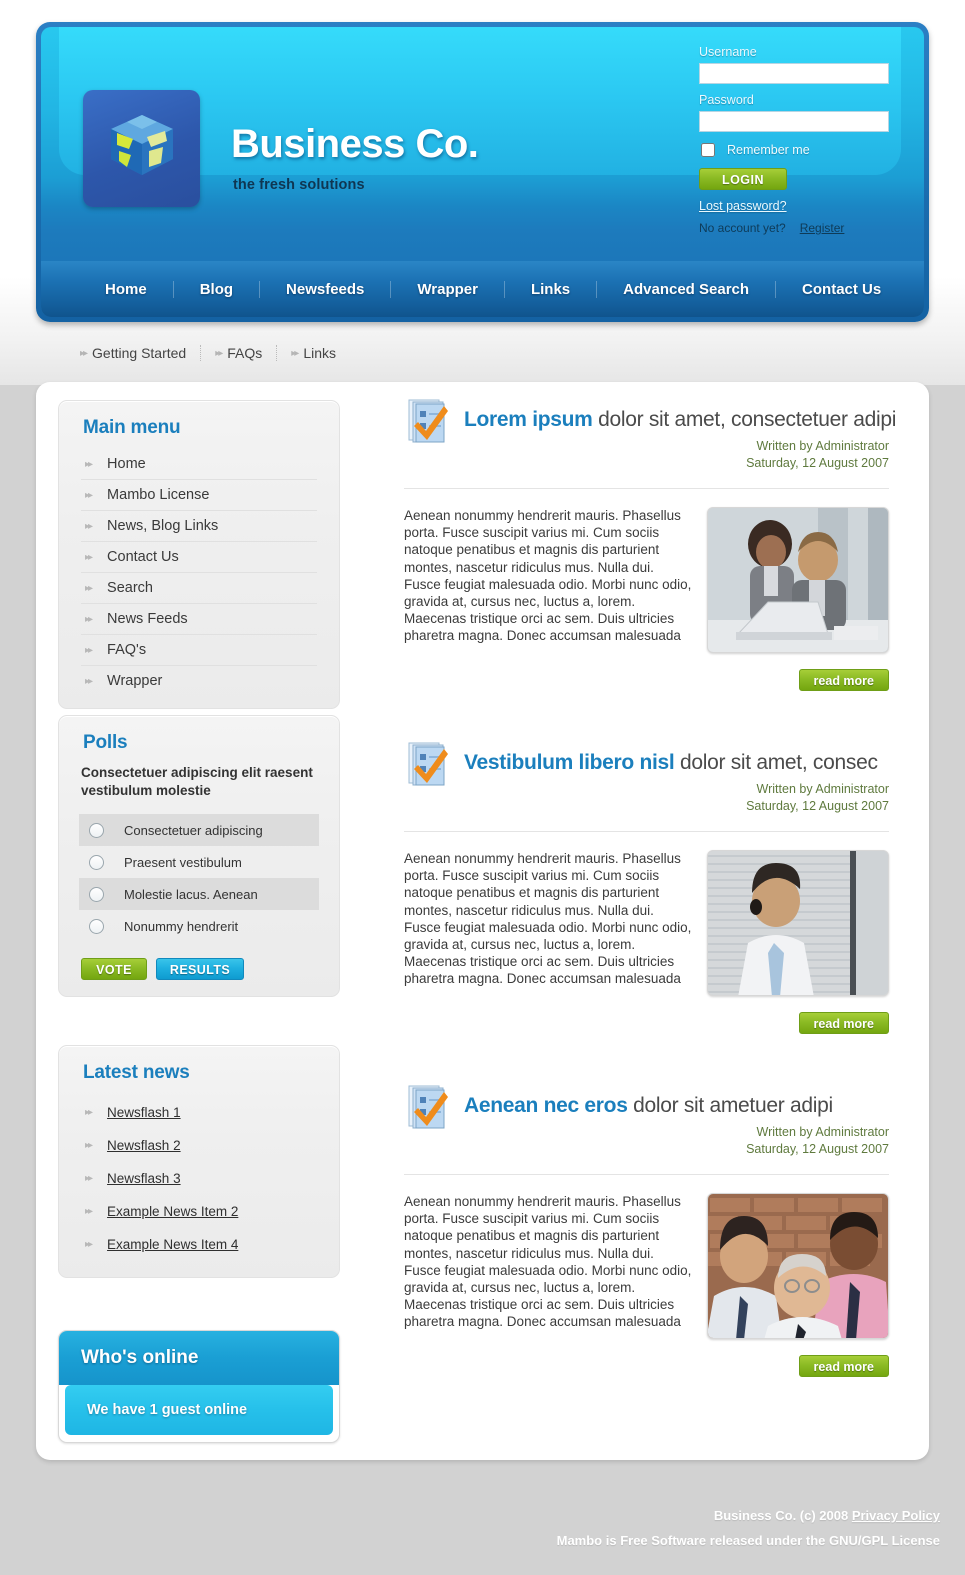 Image resolution: width=965 pixels, height=1575 pixels. Describe the element at coordinates (127, 650) in the screenshot. I see `sidebar-item-label: FAQ's` at that location.